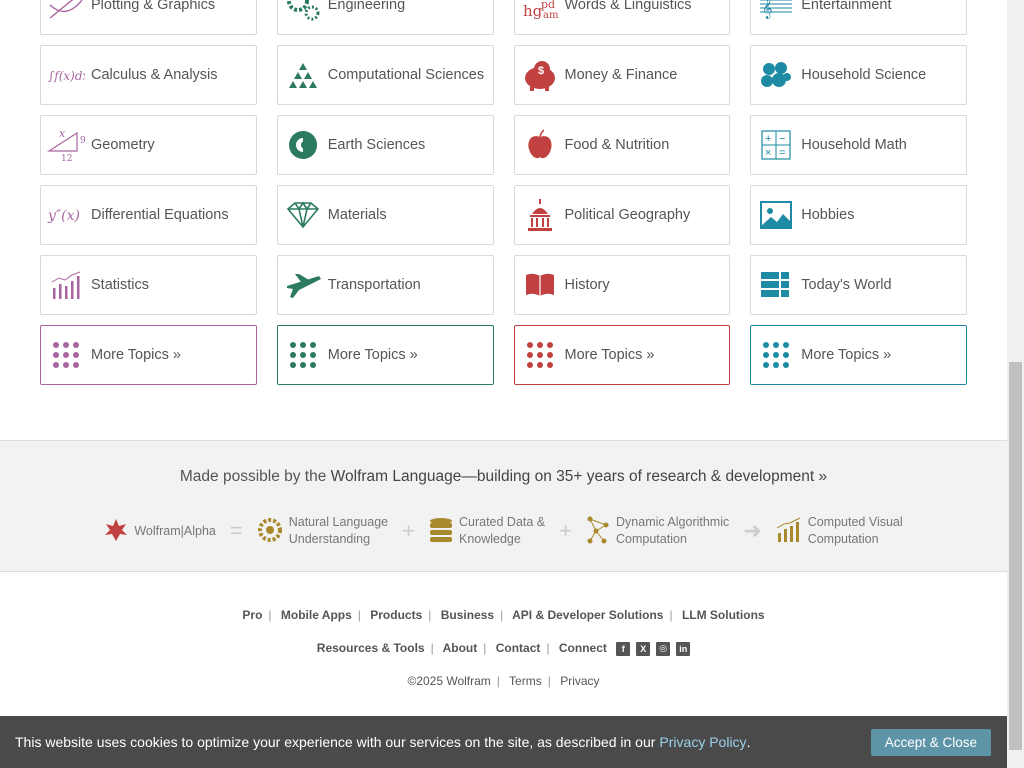 The image size is (1024, 768). I want to click on topic-todays-world: Today's World, so click(858, 285).